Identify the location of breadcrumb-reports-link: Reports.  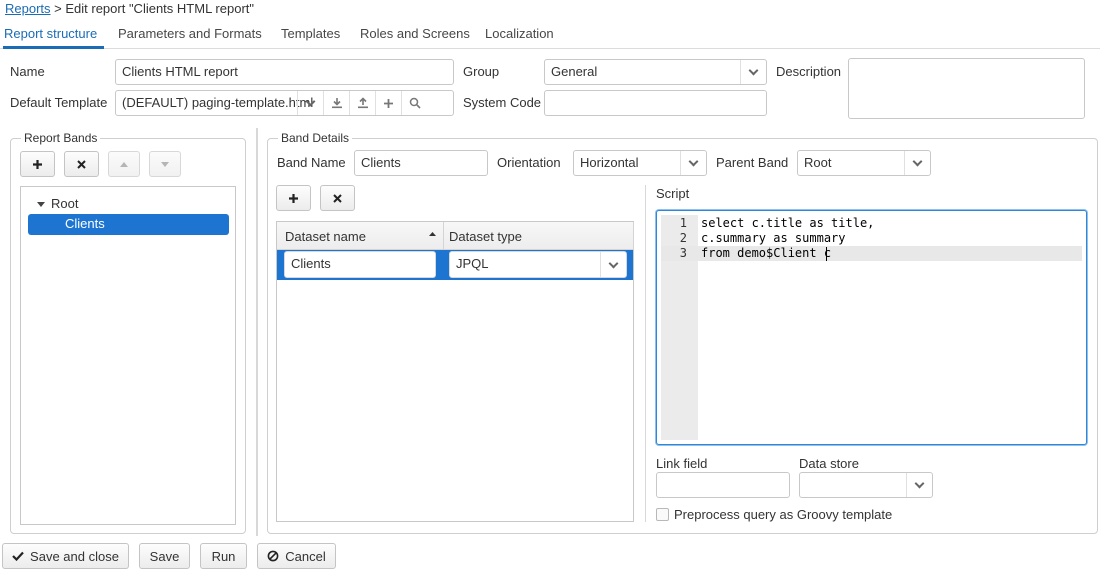
(28, 8).